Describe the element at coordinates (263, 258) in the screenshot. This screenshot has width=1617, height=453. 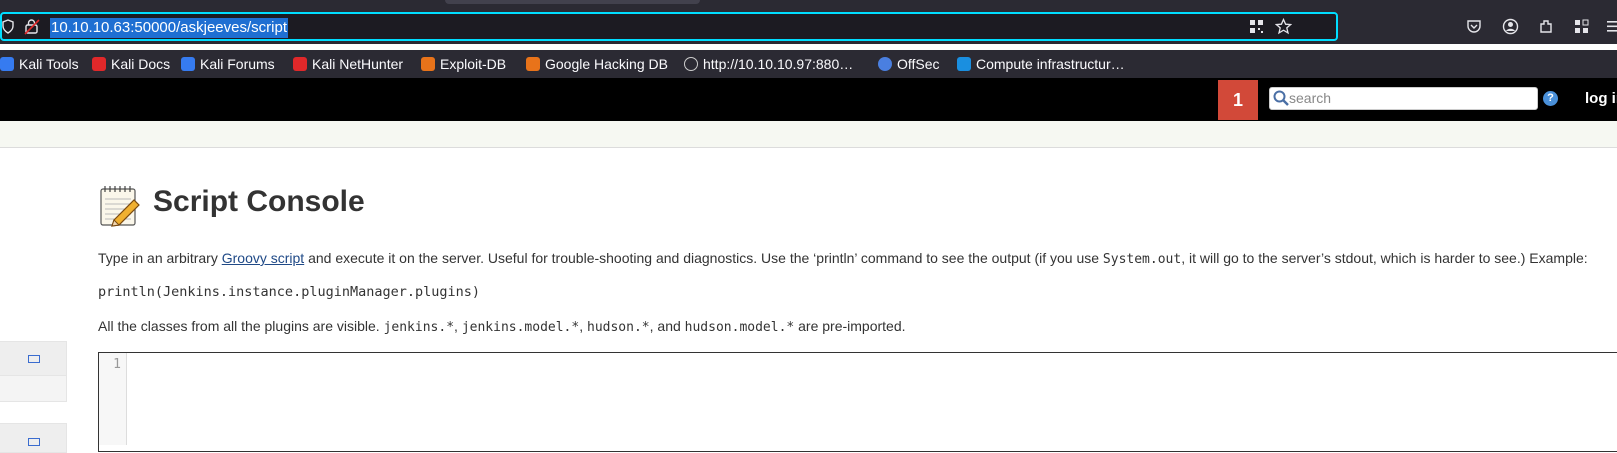
I see `groovy-script-link: Groovy script` at that location.